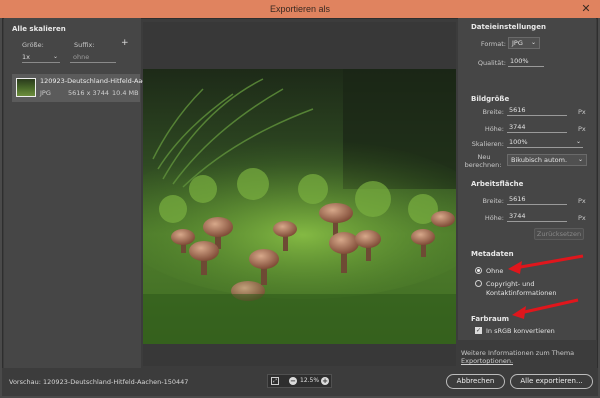 The image size is (600, 398). I want to click on plus-icon: +, so click(125, 43).